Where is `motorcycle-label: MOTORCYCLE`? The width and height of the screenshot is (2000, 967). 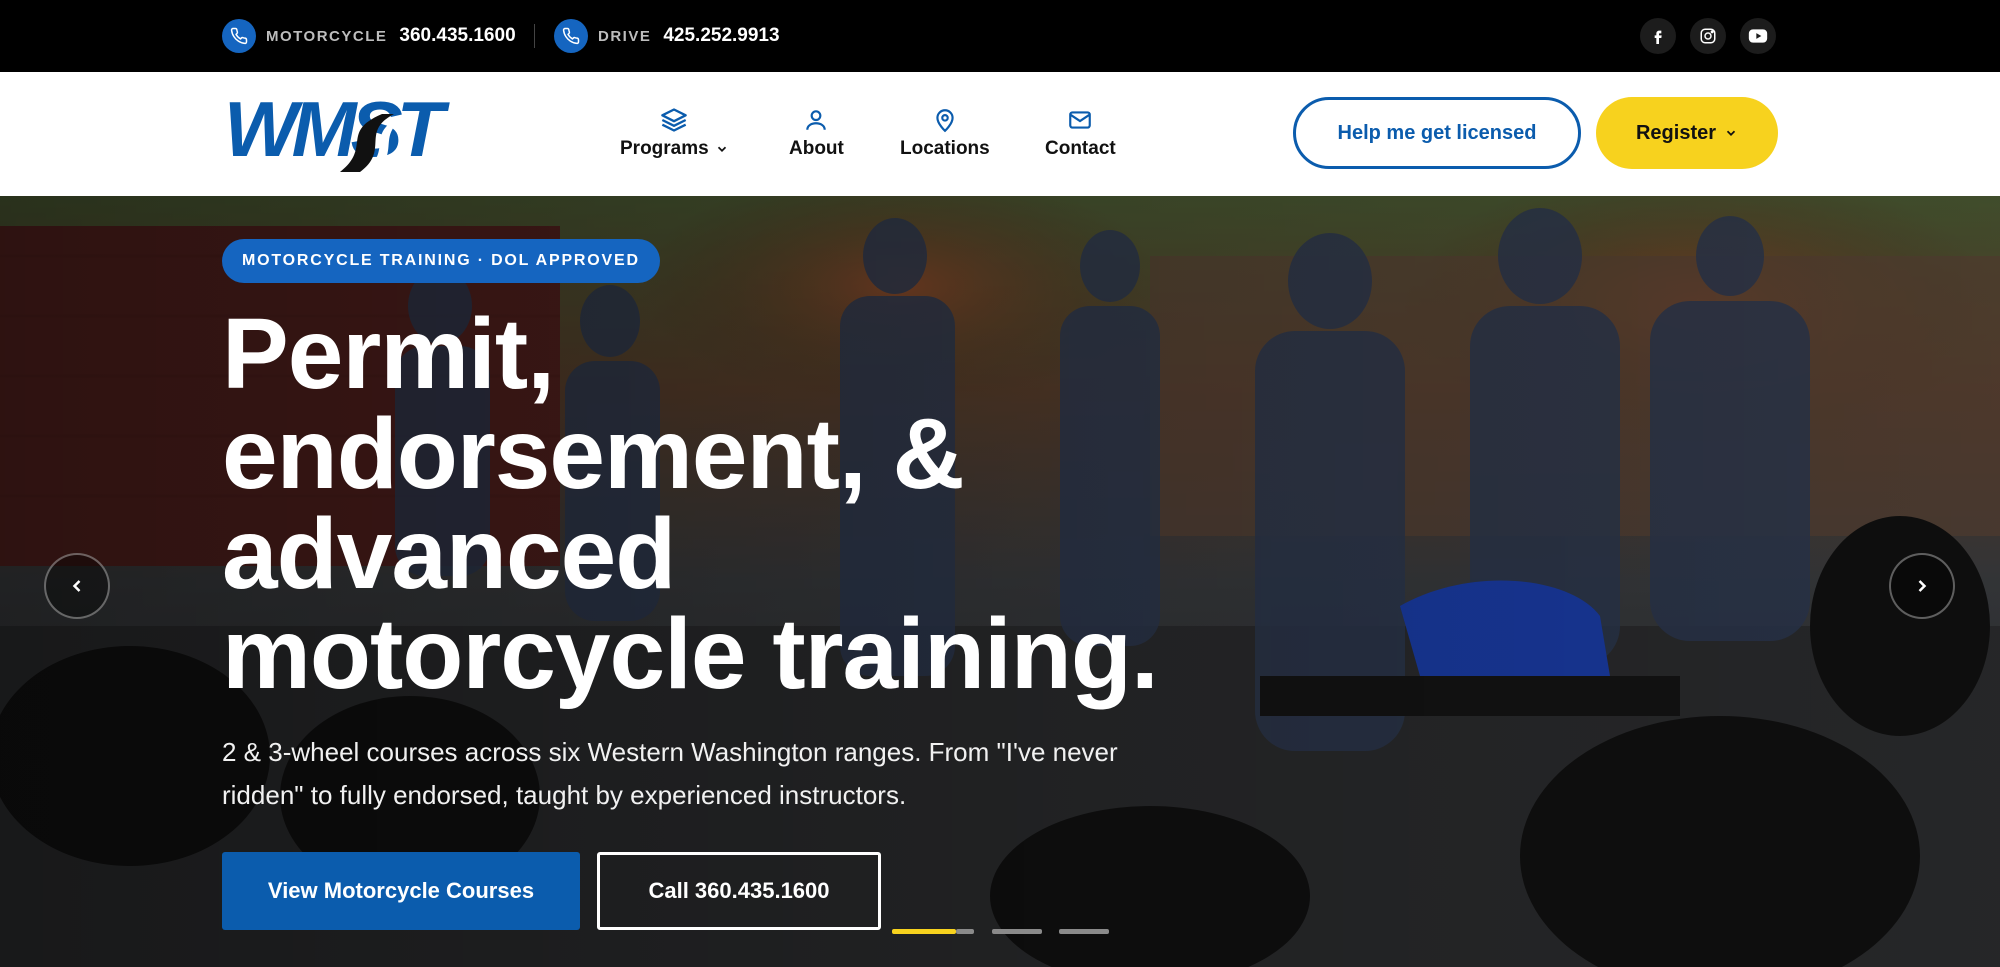
motorcycle-label: MOTORCYCLE is located at coordinates (327, 36).